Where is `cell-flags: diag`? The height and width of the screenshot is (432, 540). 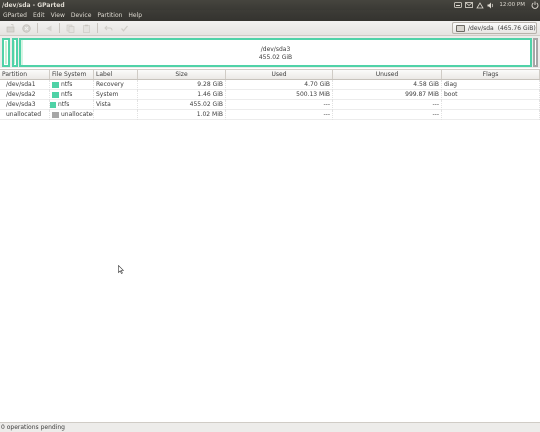
cell-flags: diag is located at coordinates (491, 84).